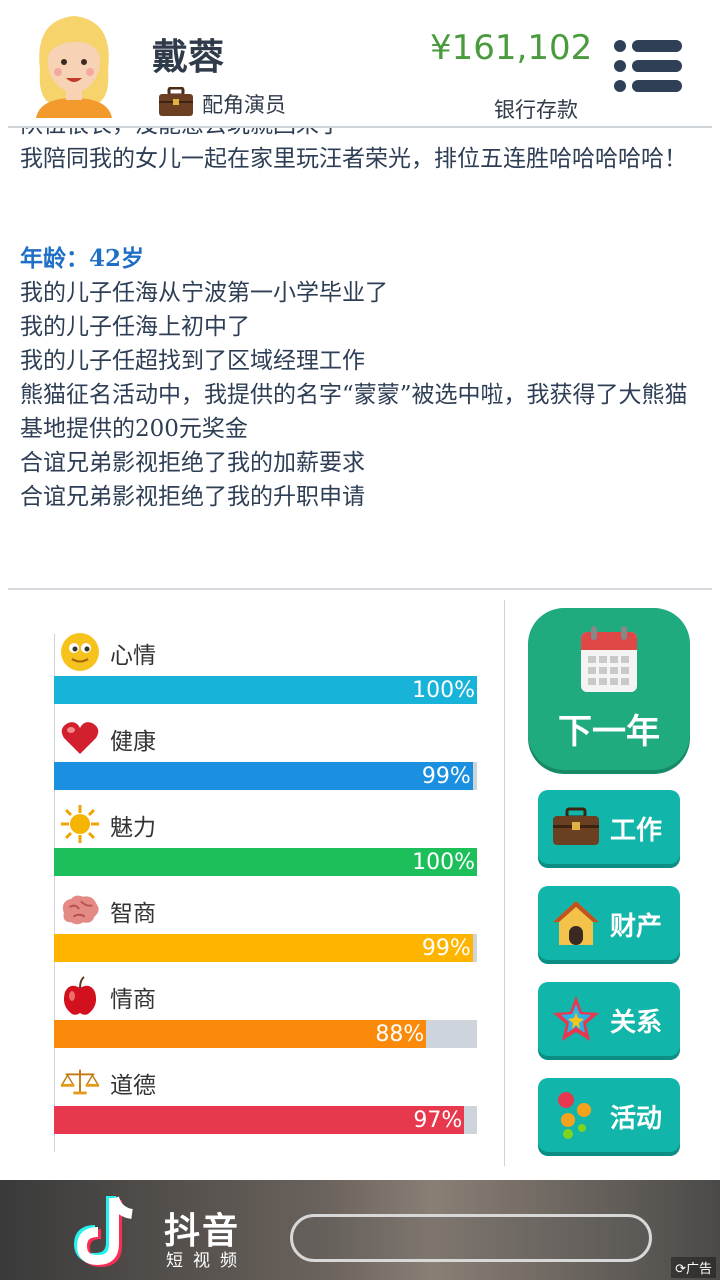 The width and height of the screenshot is (720, 1280). What do you see at coordinates (266, 933) in the screenshot?
I see `stat-iq: 智商 99%` at bounding box center [266, 933].